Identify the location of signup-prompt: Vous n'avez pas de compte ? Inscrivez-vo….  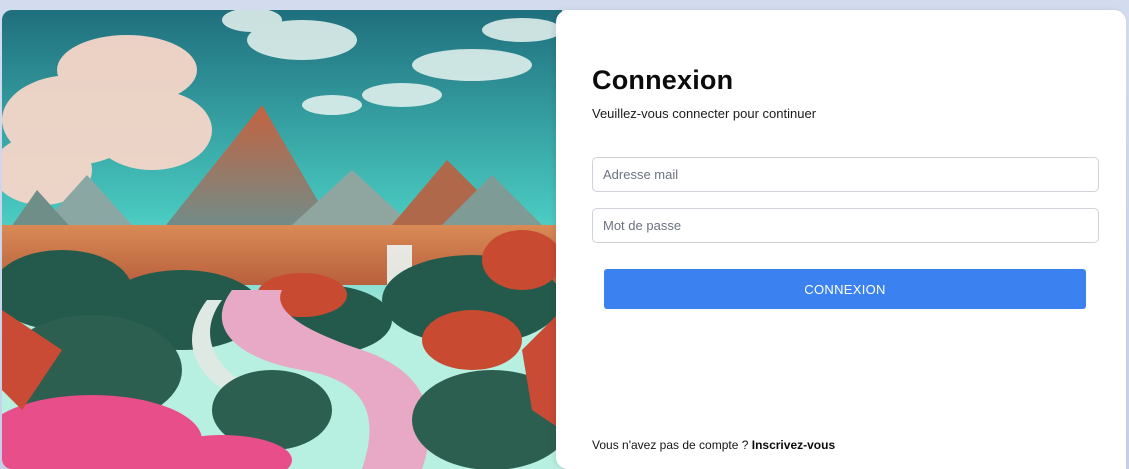
(713, 445).